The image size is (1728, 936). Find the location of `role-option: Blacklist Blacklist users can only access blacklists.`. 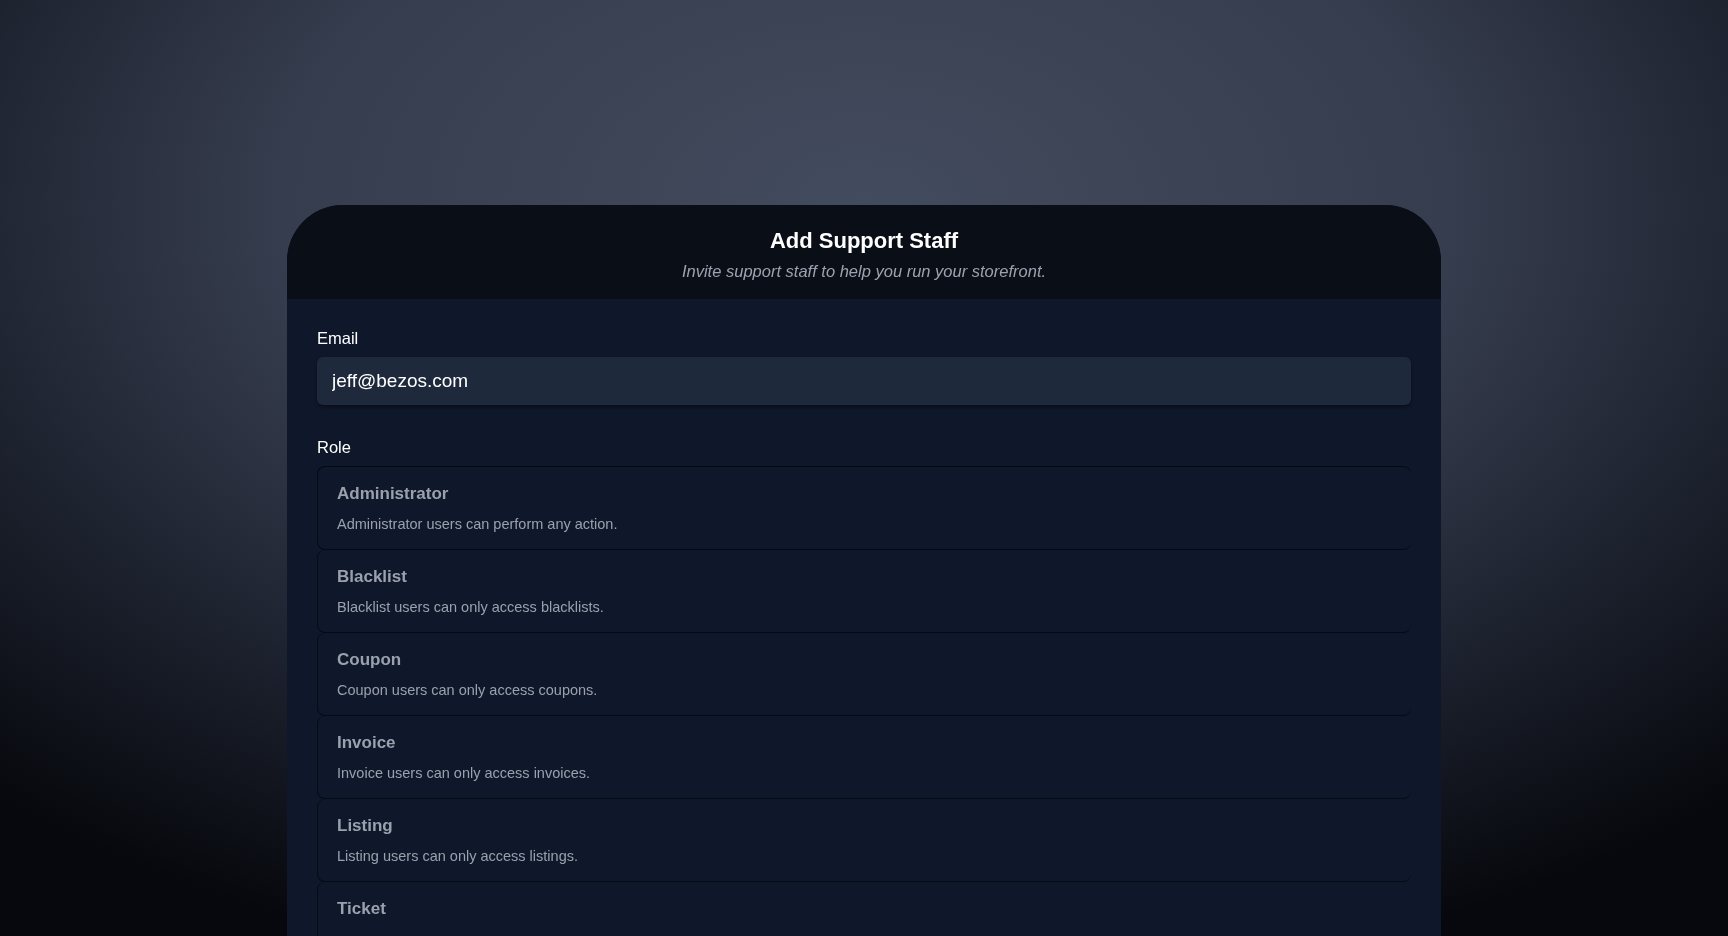

role-option: Blacklist Blacklist users can only access blacklists. is located at coordinates (864, 591).